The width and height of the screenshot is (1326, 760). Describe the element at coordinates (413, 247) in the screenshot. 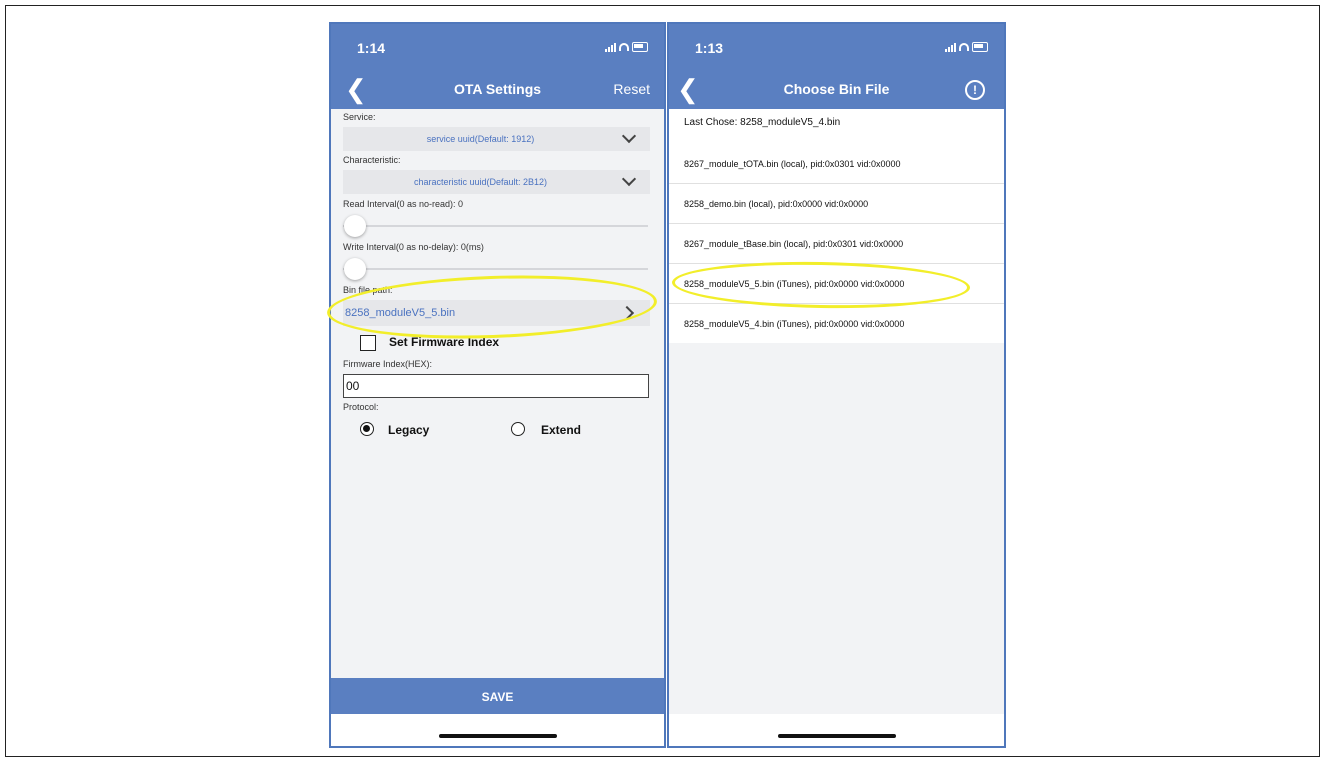

I see `write-interval-label: Write Interval(0 as no-delay): 0(ms)` at that location.